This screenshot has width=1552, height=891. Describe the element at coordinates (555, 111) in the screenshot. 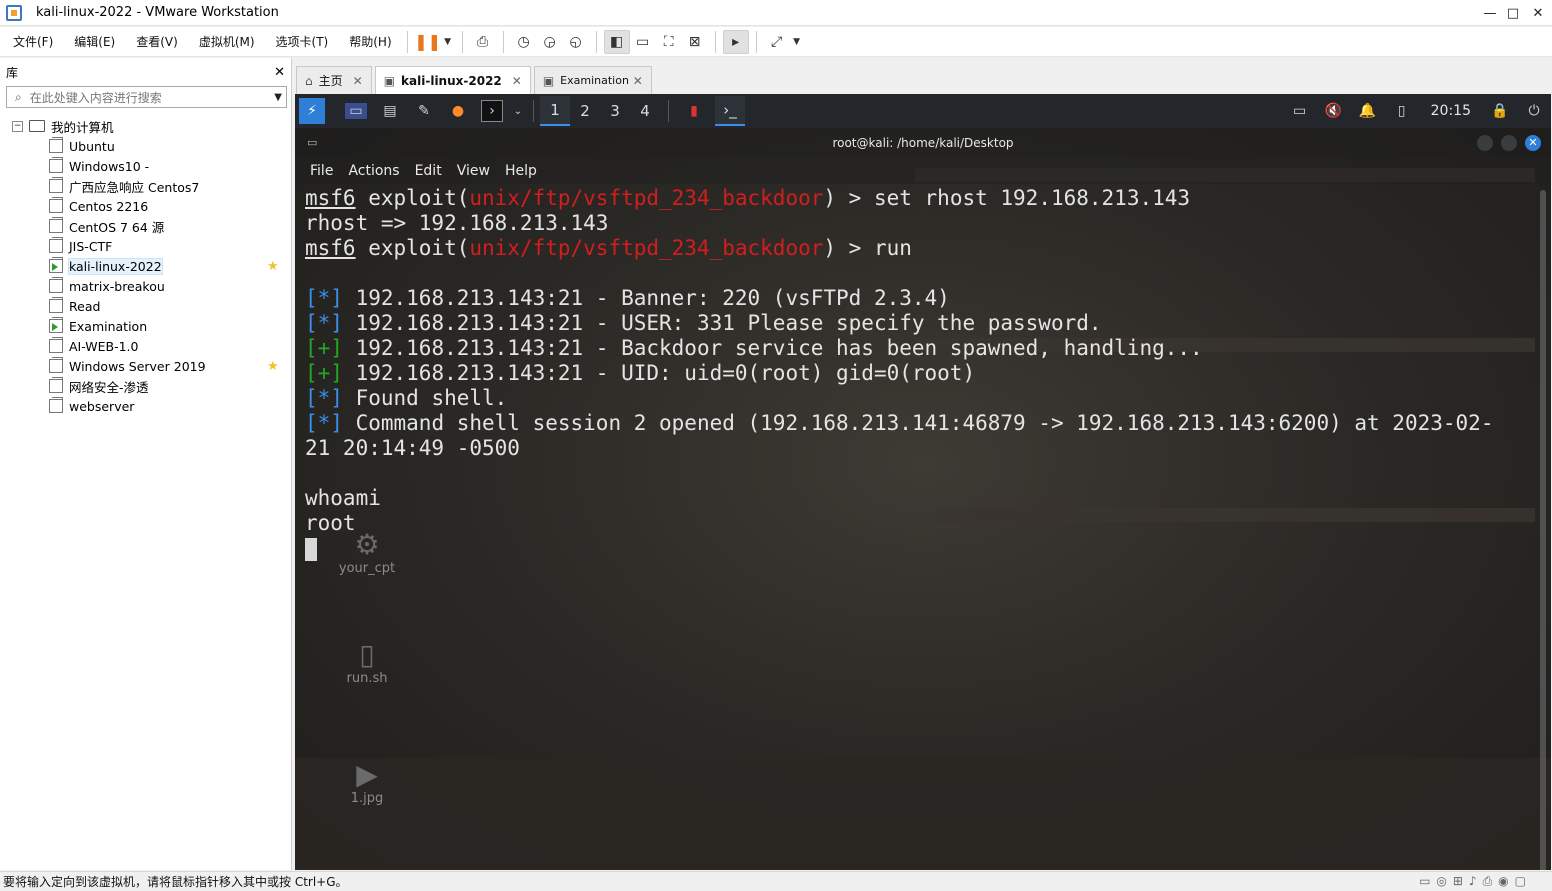

I see `workspace-1: 1` at that location.